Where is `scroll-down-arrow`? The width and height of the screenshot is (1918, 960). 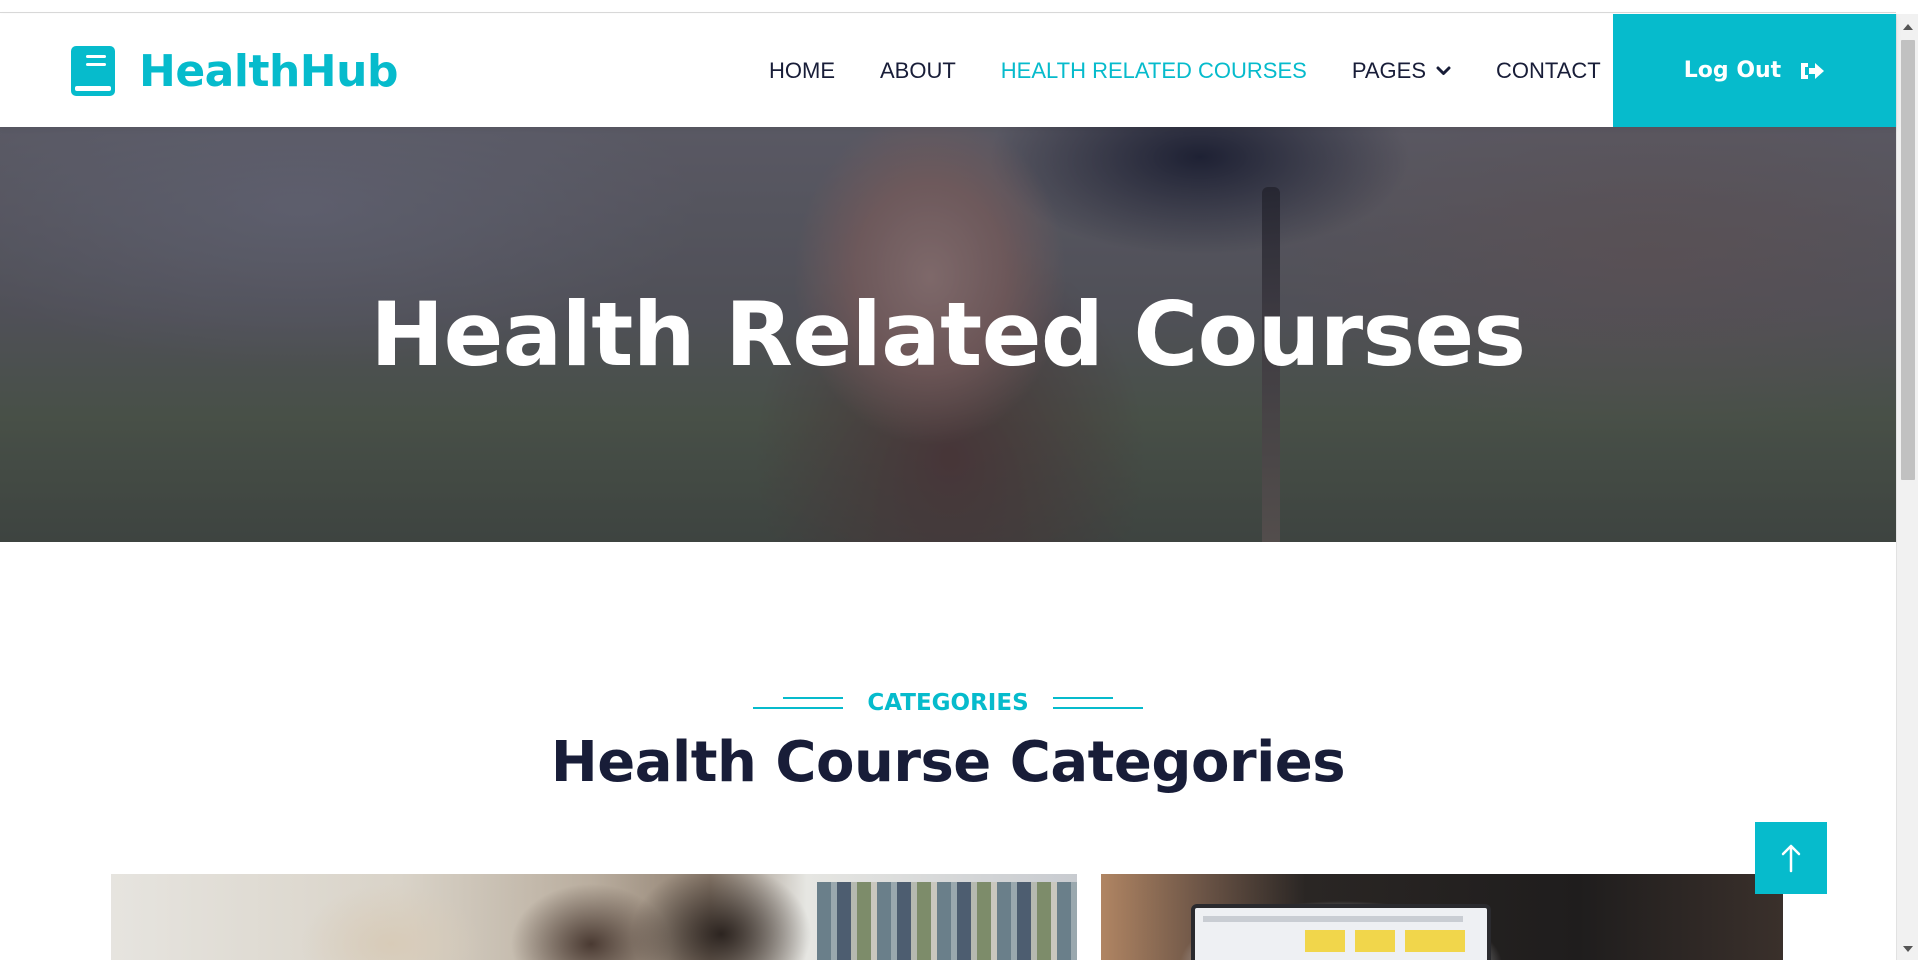 scroll-down-arrow is located at coordinates (1907, 949).